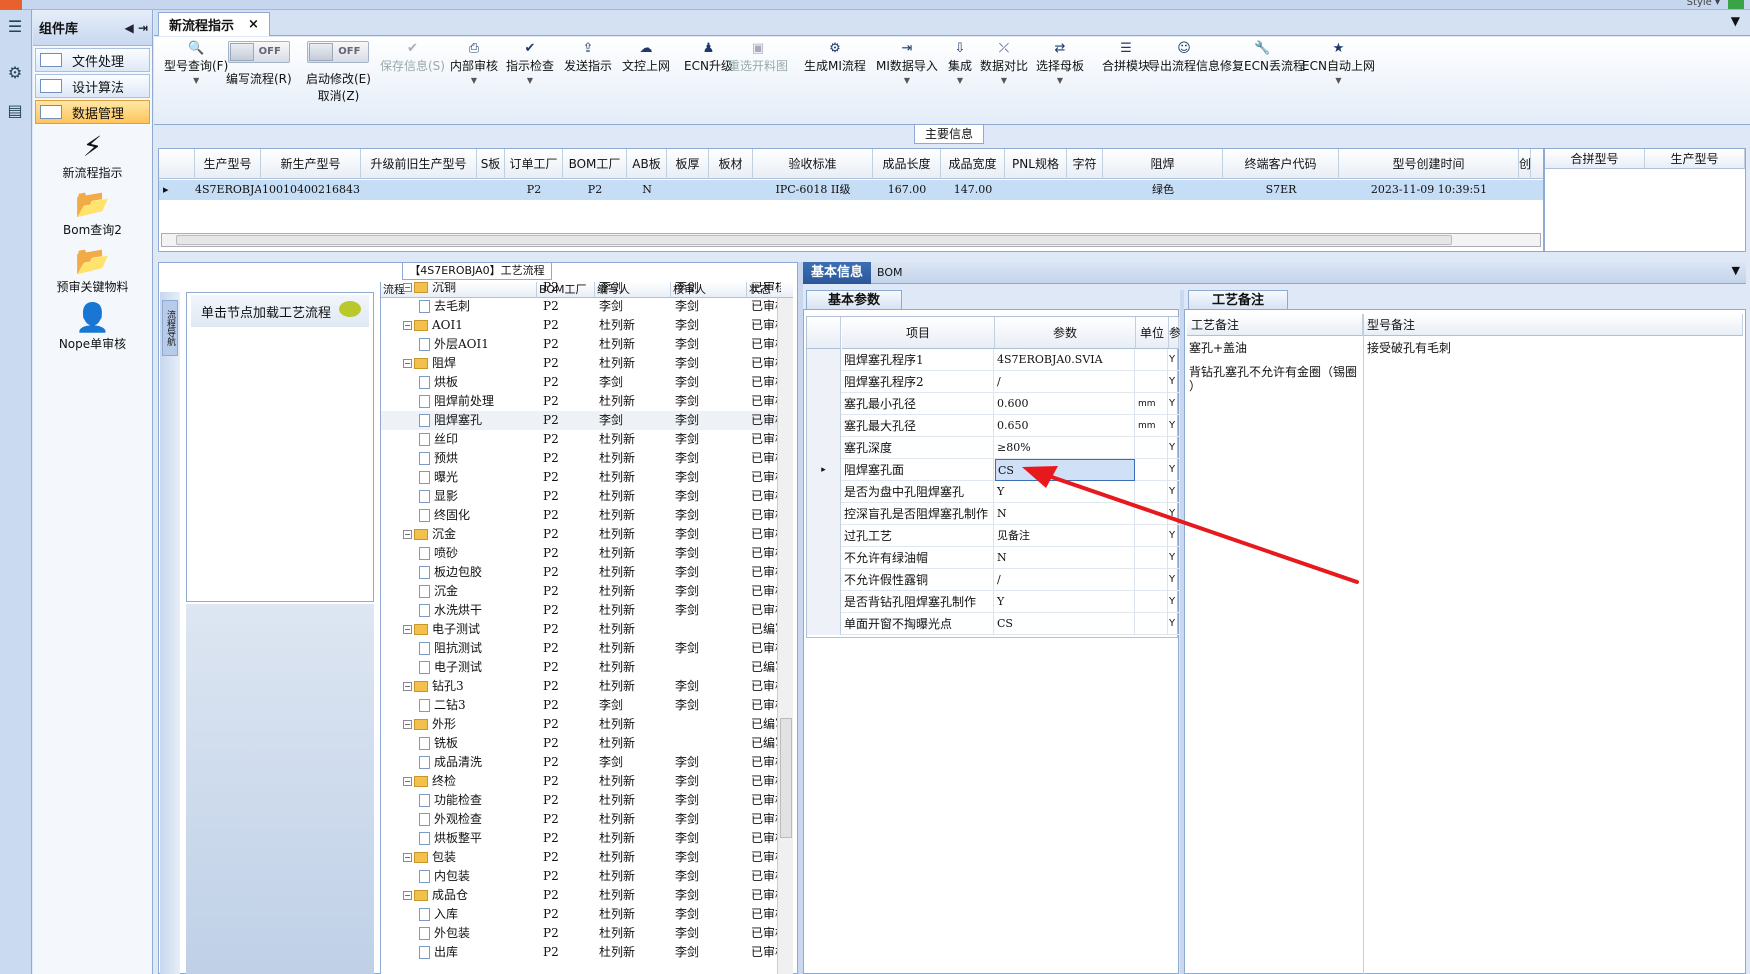  What do you see at coordinates (253, 24) in the screenshot?
I see `close-icon: ×` at bounding box center [253, 24].